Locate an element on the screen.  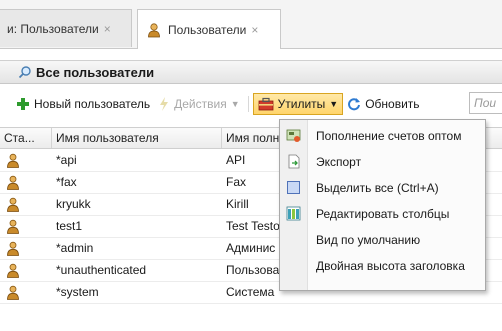
column-header-username: Имя пользователя is located at coordinates (137, 138).